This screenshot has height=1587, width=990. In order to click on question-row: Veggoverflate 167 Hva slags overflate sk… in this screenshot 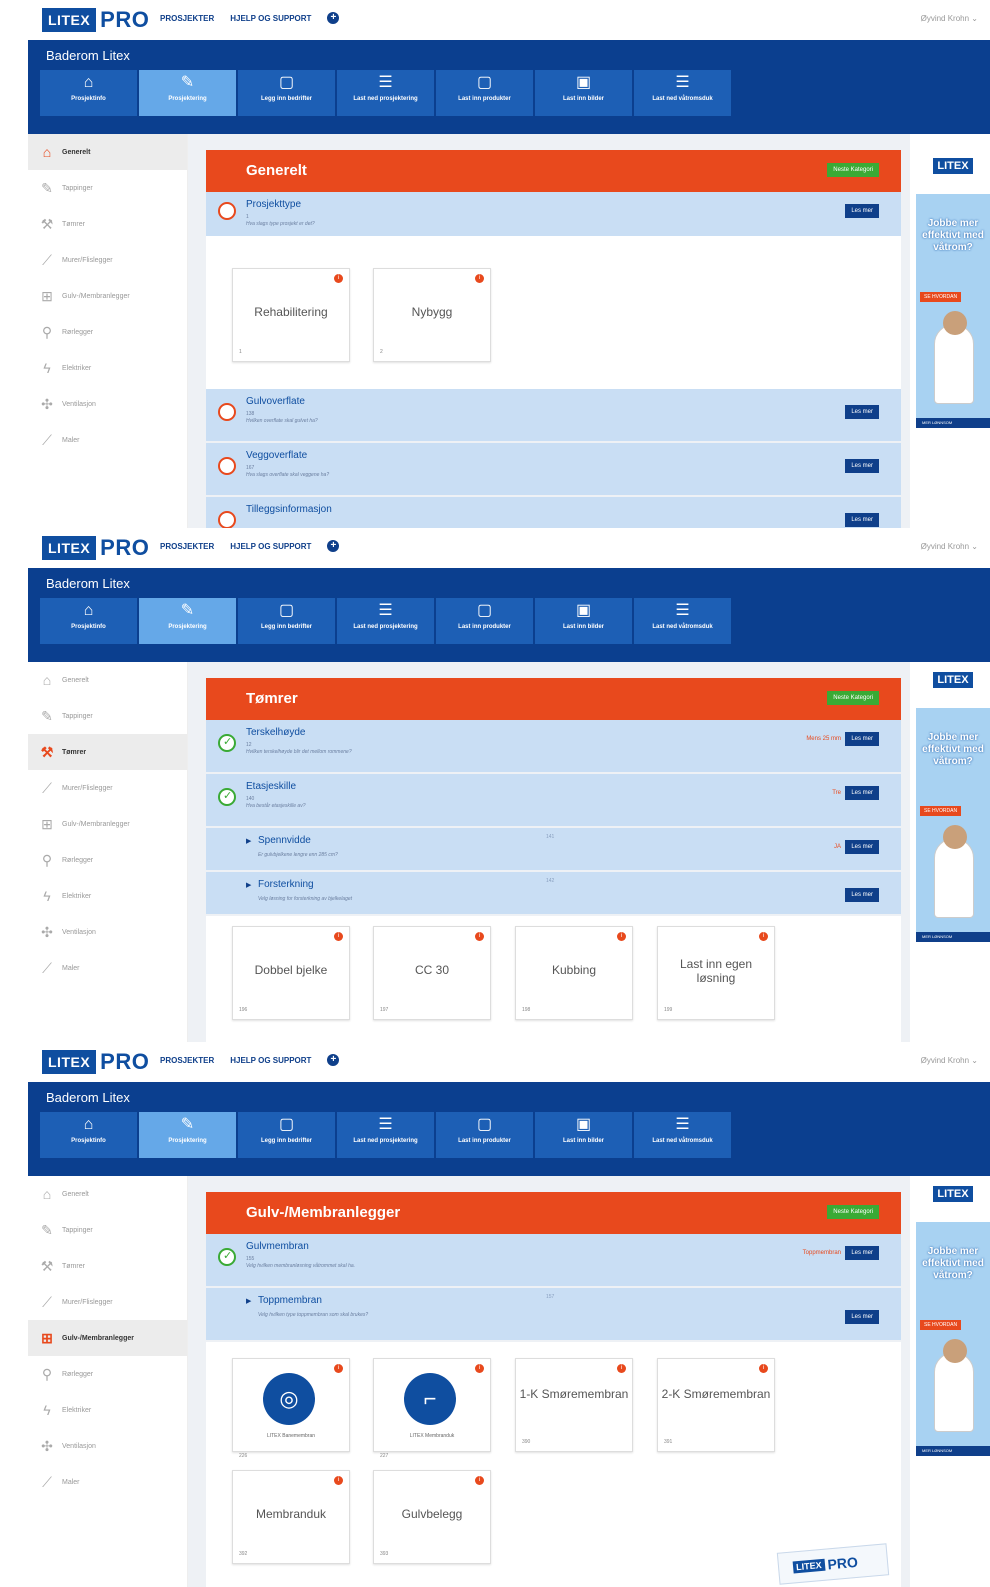, I will do `click(553, 469)`.